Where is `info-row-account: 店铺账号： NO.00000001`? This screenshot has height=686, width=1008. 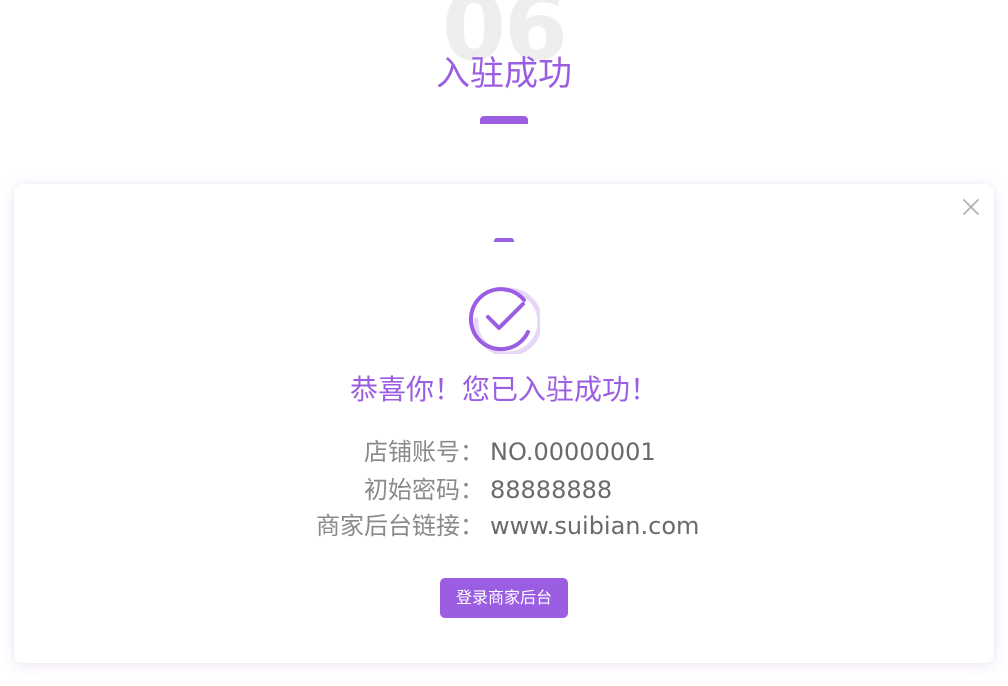
info-row-account: 店铺账号： NO.00000001 is located at coordinates (504, 452).